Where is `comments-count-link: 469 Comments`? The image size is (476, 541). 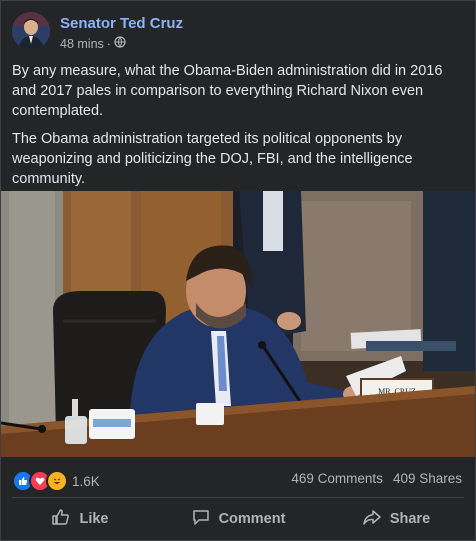 comments-count-link: 469 Comments is located at coordinates (337, 478).